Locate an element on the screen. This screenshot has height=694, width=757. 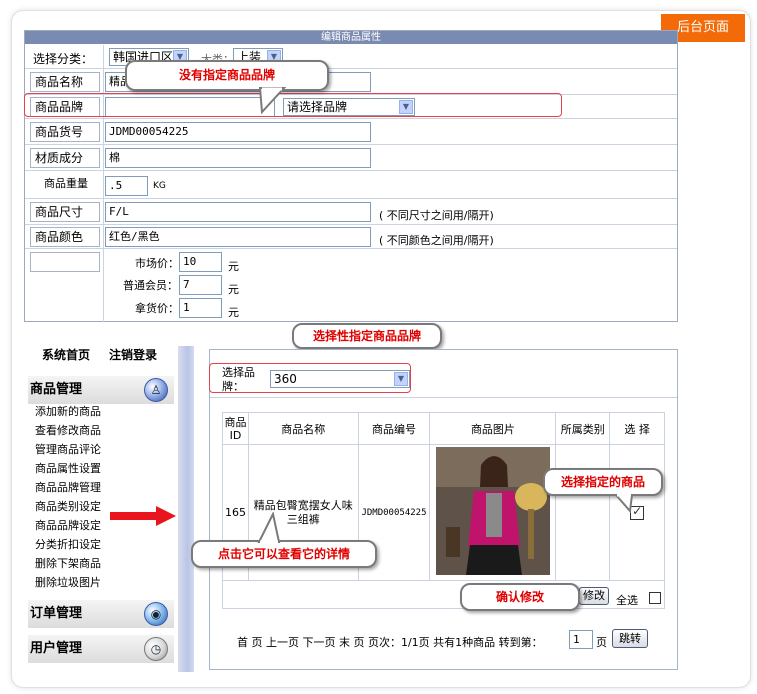
sidebar-item-brand-setting: 商品品牌设定 is located at coordinates (68, 526).